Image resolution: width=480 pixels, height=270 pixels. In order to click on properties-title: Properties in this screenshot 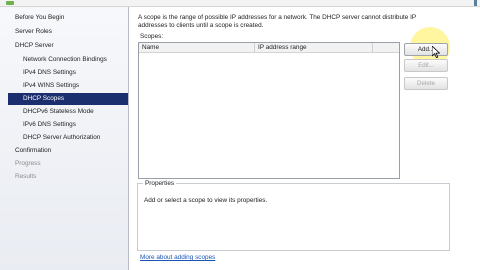, I will do `click(160, 183)`.